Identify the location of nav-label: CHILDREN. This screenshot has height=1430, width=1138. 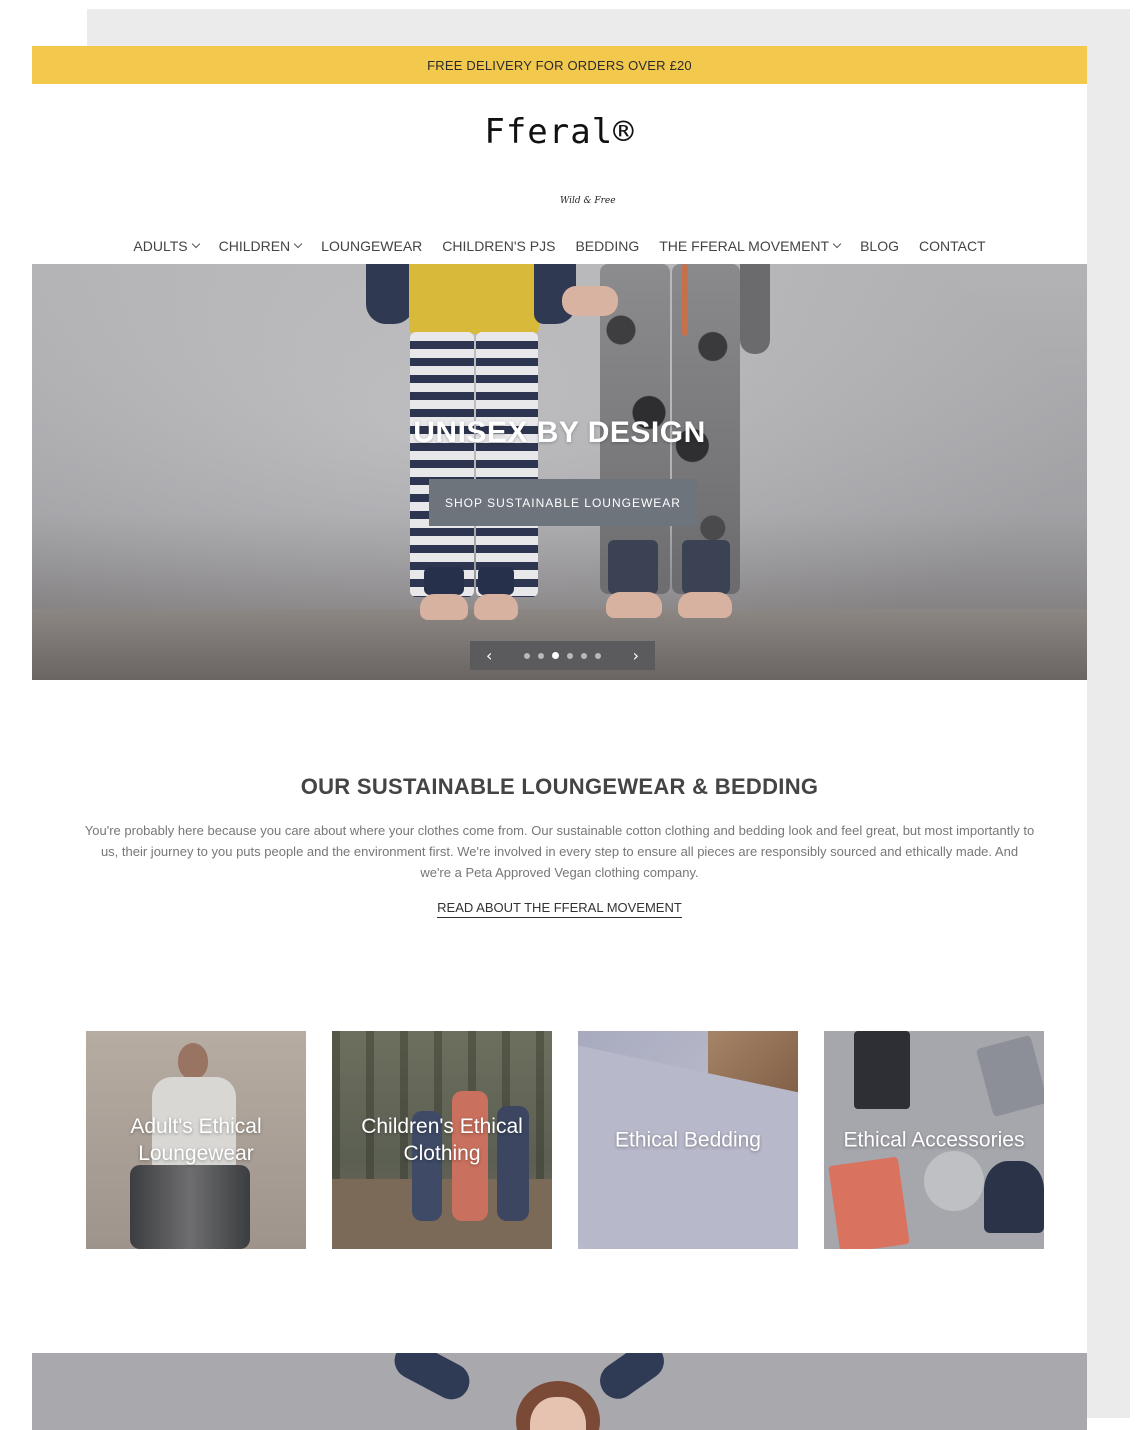
(254, 246).